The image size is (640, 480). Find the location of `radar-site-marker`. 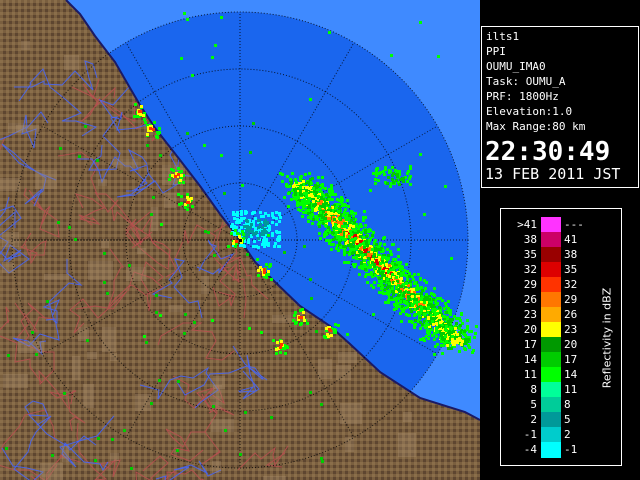

radar-site-marker is located at coordinates (240, 240).